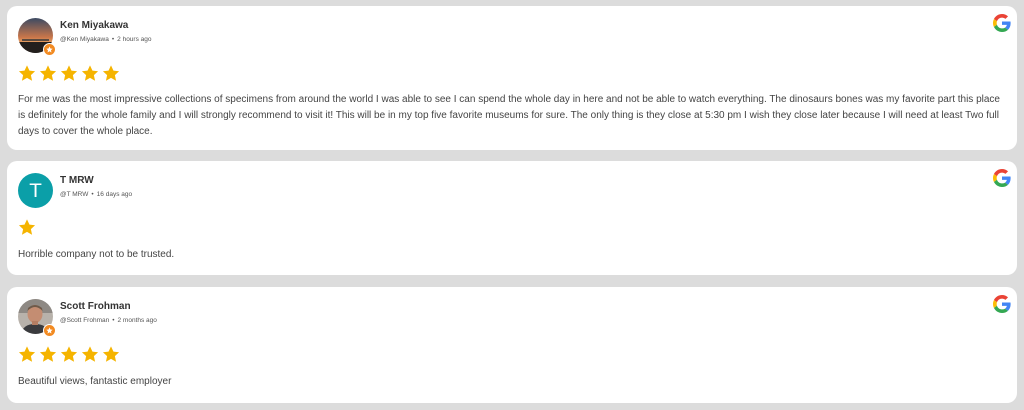  I want to click on review-meta: @Ken Miyakawa • 2 hours ago, so click(106, 39).